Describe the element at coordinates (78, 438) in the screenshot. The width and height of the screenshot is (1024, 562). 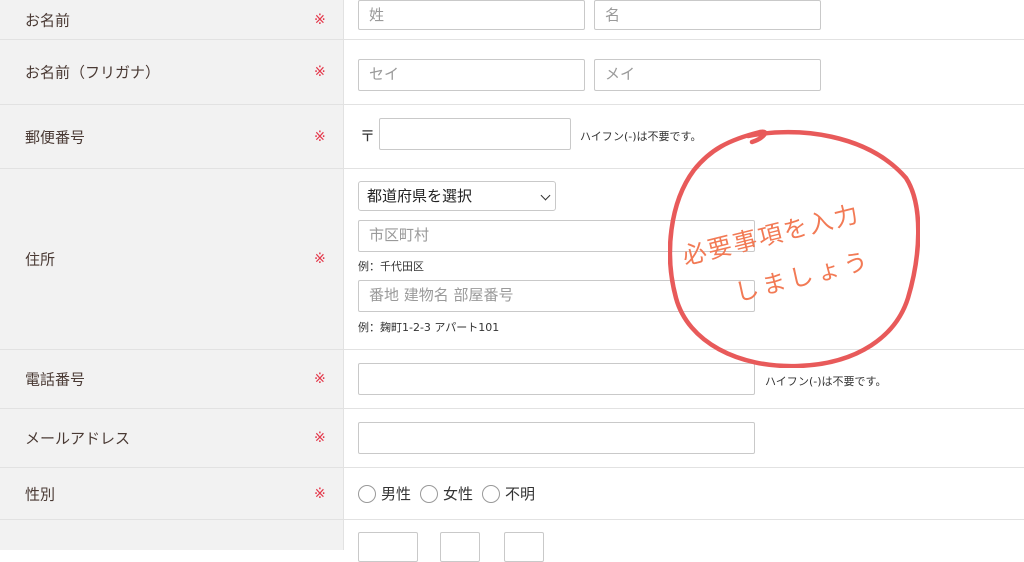
I see `field-label-email: メールアドレス` at that location.